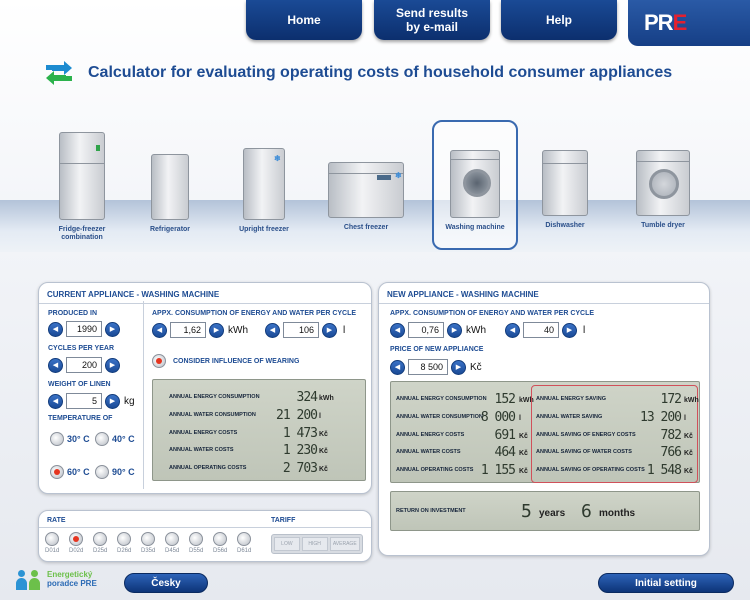 The image size is (750, 600). I want to click on new-water-stepper: ◀ 40 ▶ l, so click(545, 330).